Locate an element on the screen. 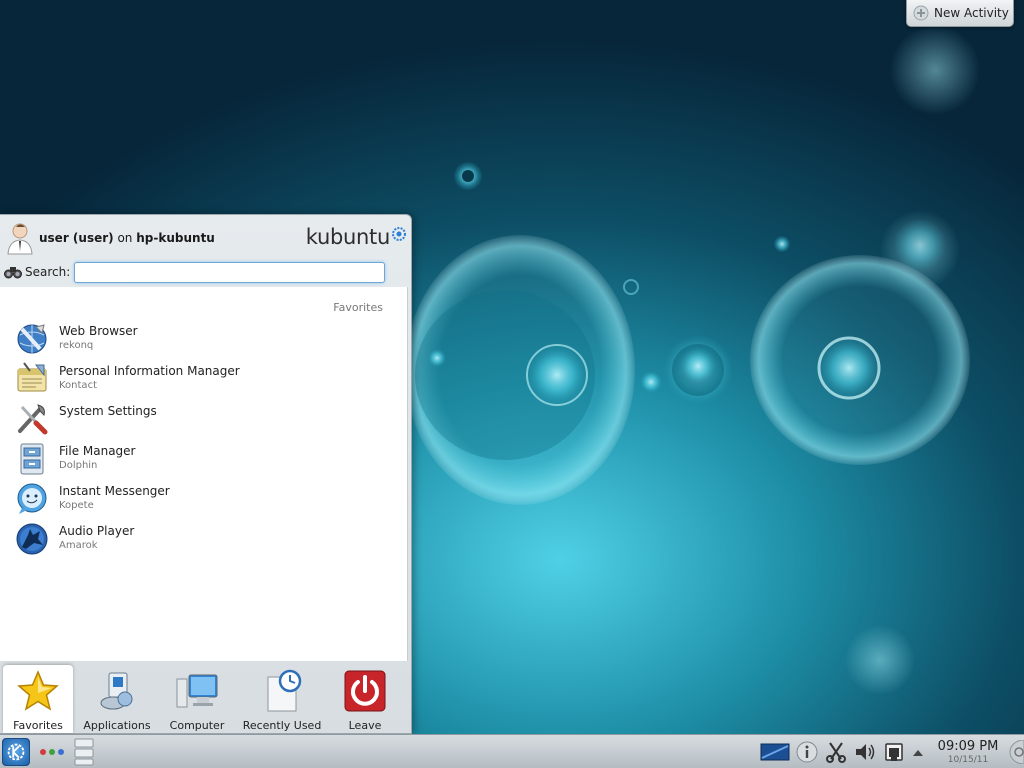 The width and height of the screenshot is (1024, 768). system-tray is located at coordinates (845, 752).